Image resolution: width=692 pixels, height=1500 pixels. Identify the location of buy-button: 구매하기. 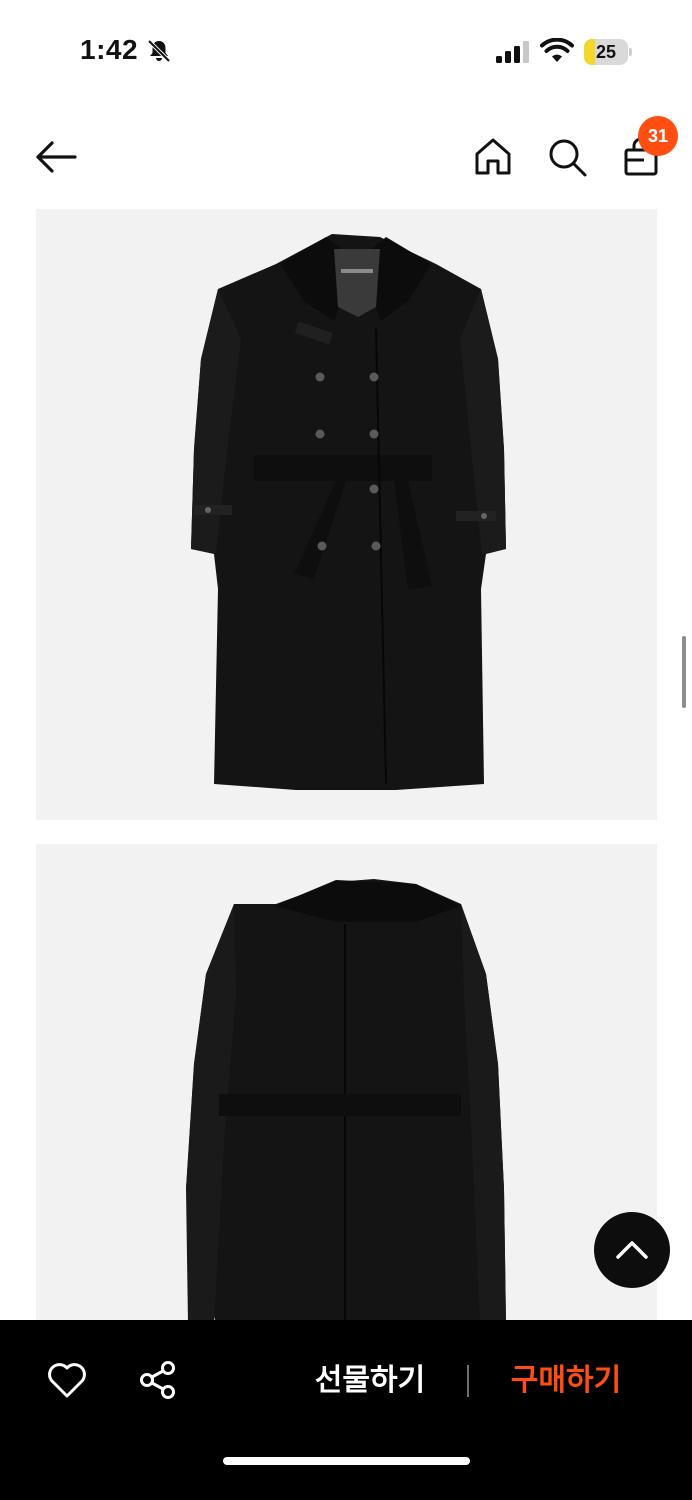
(566, 1381).